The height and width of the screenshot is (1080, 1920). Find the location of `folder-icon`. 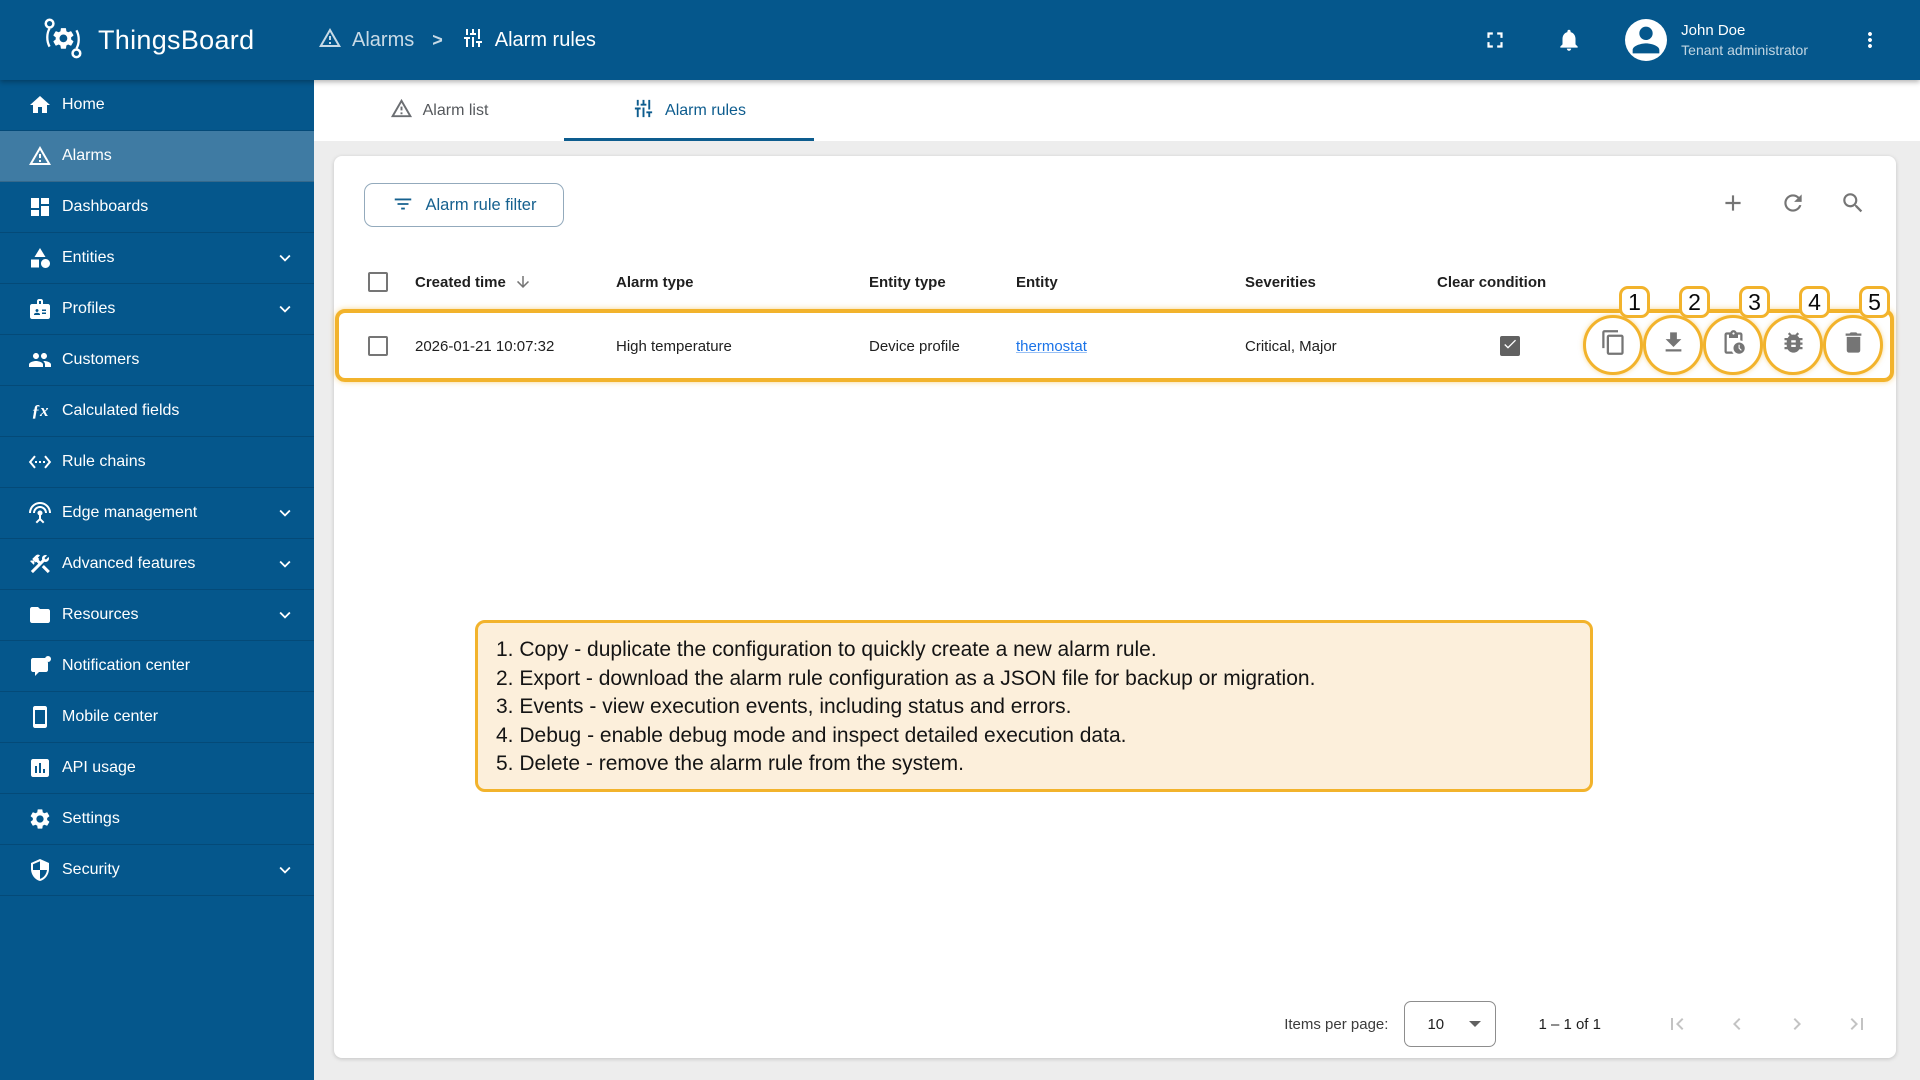

folder-icon is located at coordinates (40, 615).